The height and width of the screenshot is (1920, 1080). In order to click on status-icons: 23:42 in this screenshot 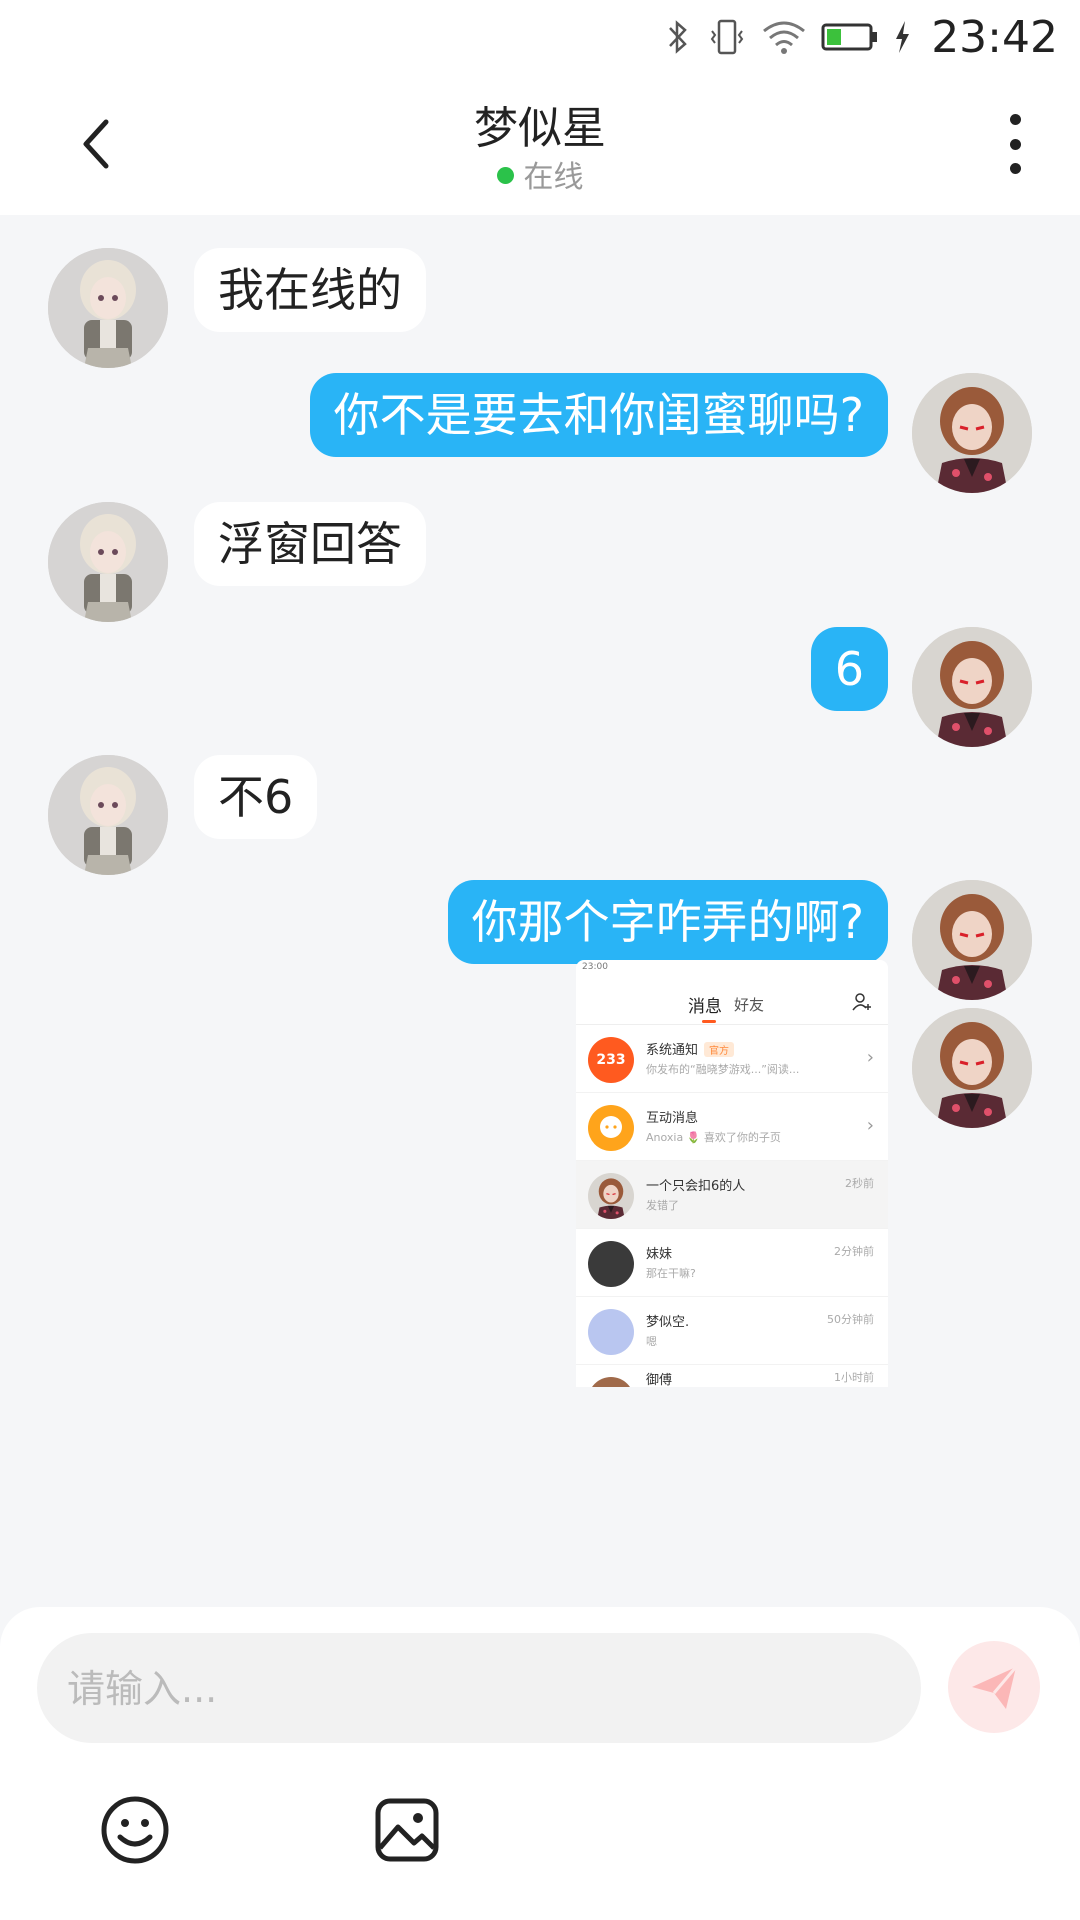, I will do `click(860, 37)`.